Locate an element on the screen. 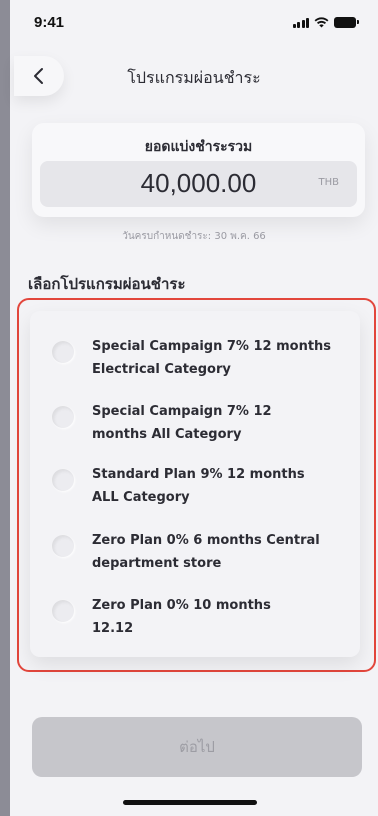  status-icons is located at coordinates (325, 22).